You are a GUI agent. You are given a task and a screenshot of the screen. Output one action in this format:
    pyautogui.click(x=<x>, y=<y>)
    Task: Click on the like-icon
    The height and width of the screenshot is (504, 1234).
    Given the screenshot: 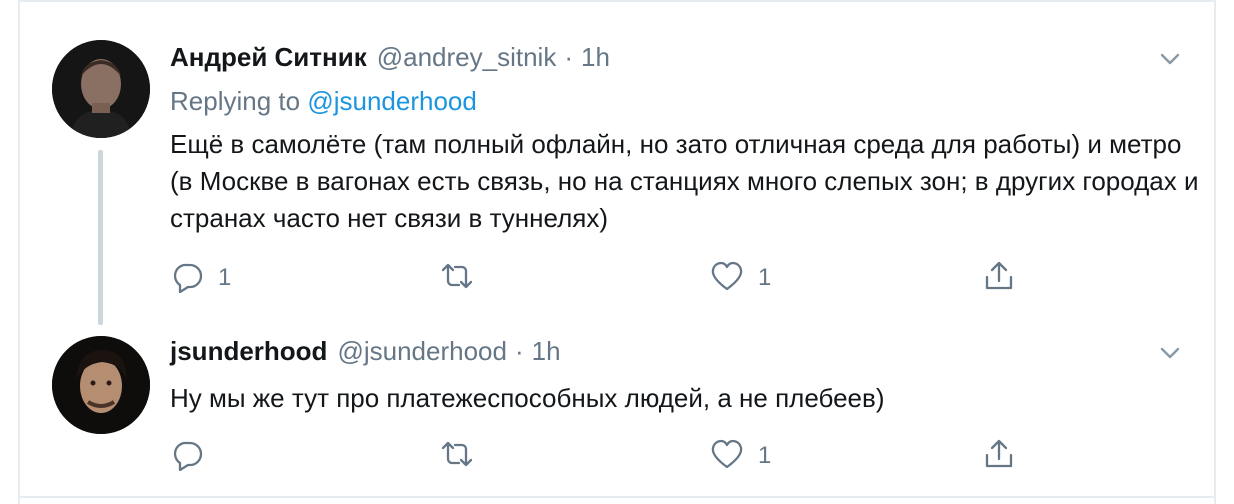 What is the action you would take?
    pyautogui.click(x=727, y=456)
    